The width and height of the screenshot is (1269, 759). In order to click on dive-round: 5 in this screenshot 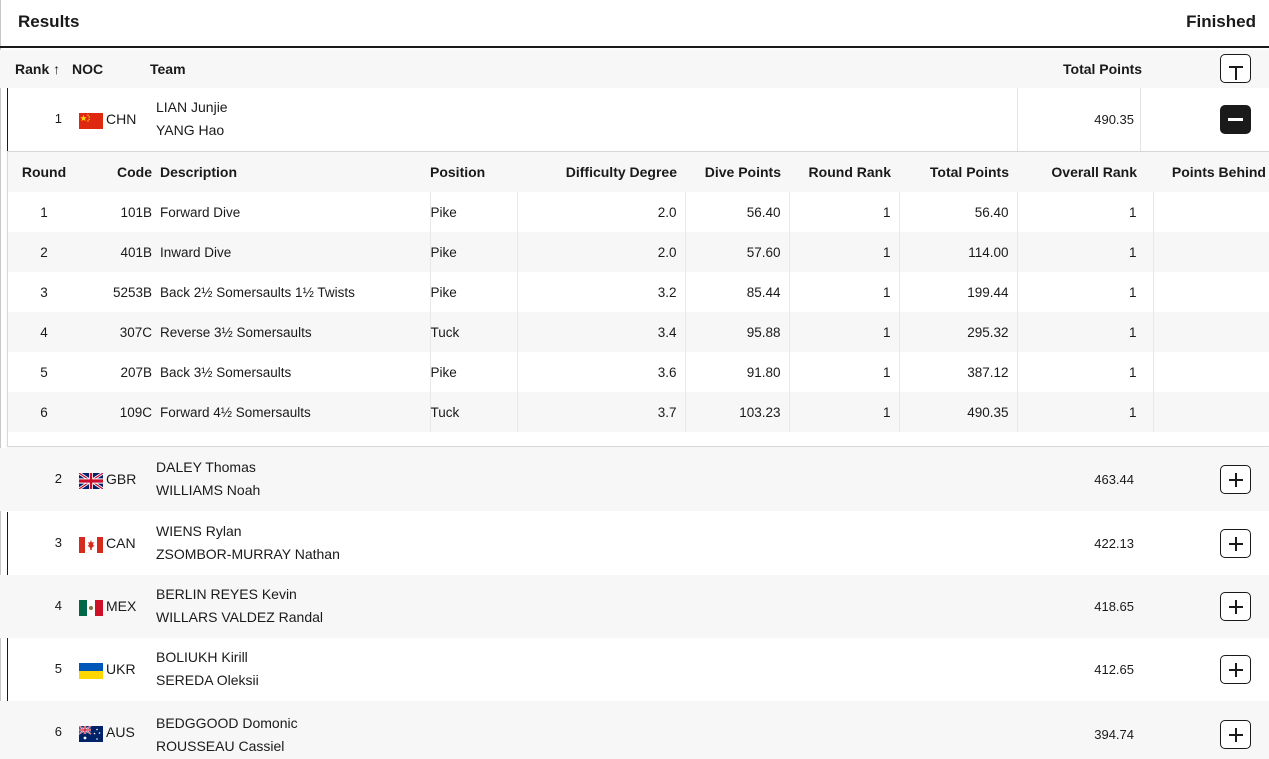, I will do `click(44, 372)`.